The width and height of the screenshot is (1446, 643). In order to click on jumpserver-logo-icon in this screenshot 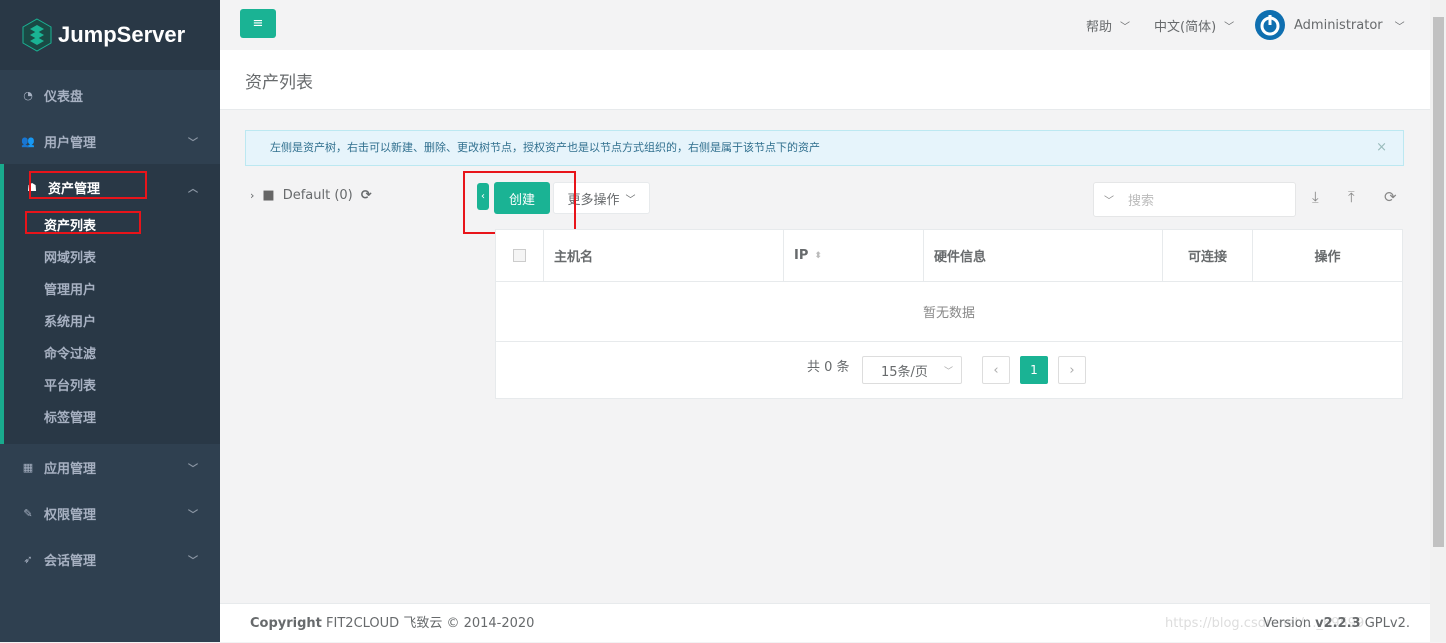, I will do `click(37, 35)`.